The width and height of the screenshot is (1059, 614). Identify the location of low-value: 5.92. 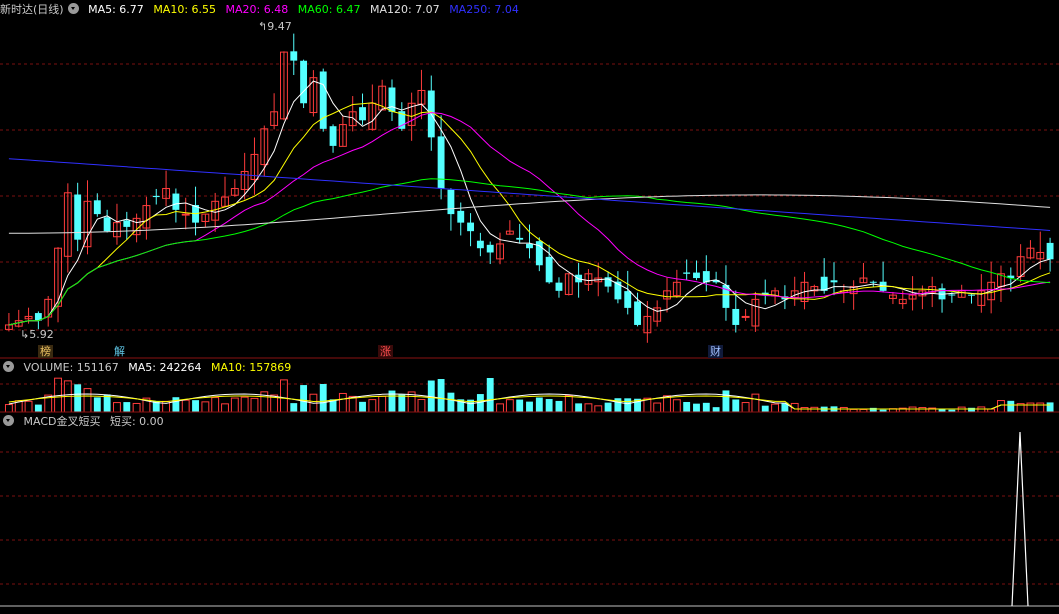
(41, 334).